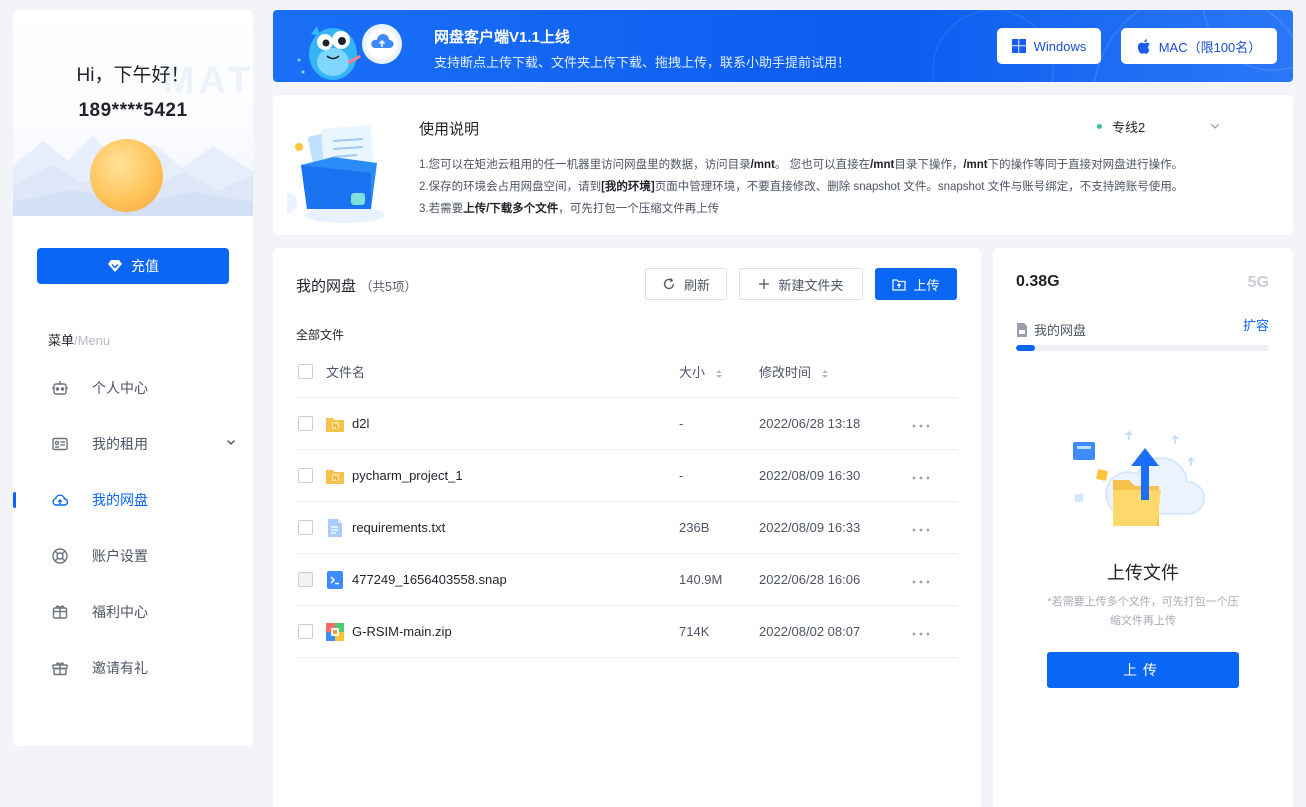 The height and width of the screenshot is (807, 1306). I want to click on refresh-icon, so click(669, 284).